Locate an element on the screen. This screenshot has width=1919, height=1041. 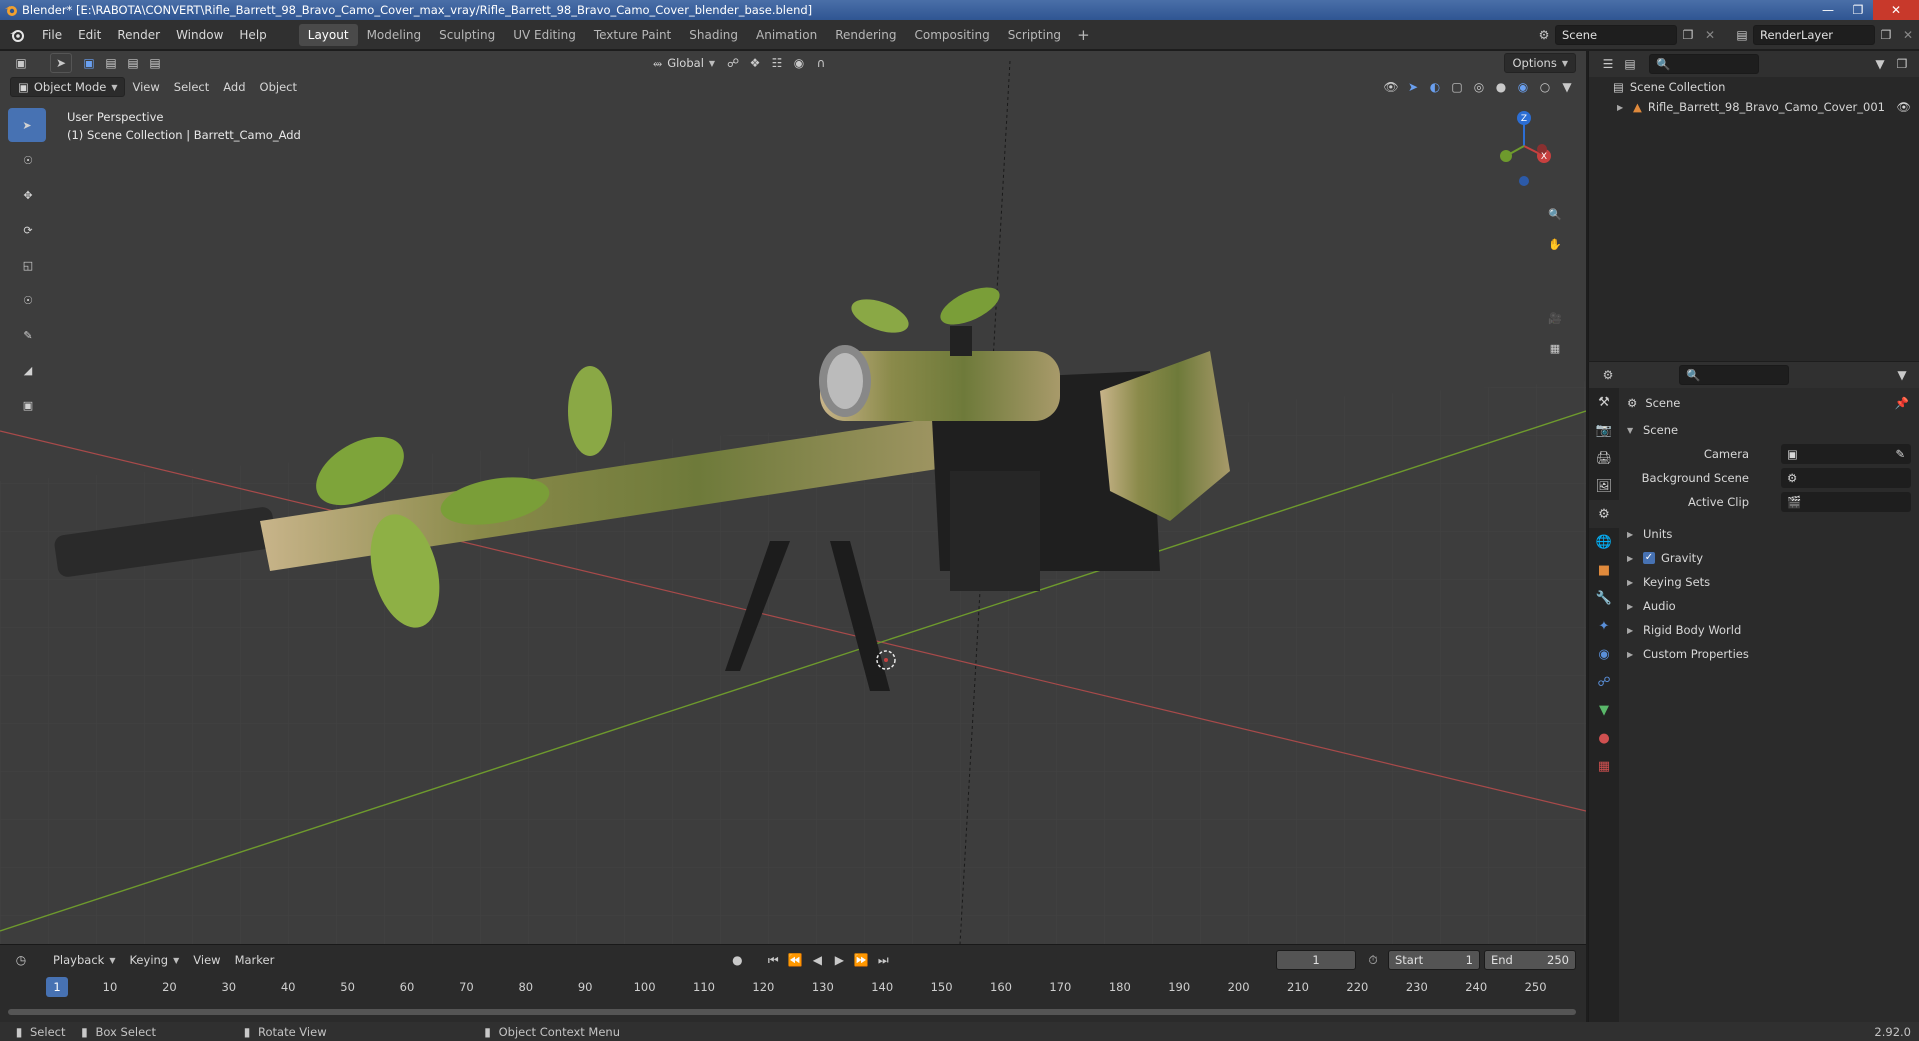
delete-layer-icon: ✕ is located at coordinates (1908, 35).